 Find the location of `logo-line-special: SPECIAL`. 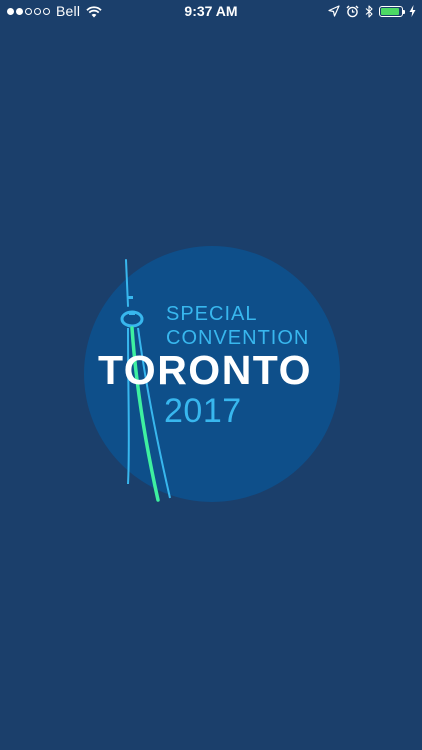

logo-line-special: SPECIAL is located at coordinates (212, 314).